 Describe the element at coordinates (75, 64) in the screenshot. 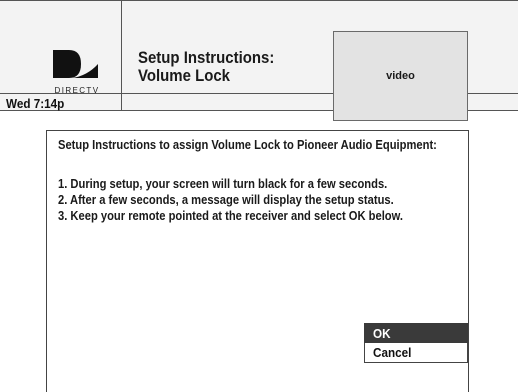

I see `directv-logo-icon` at that location.